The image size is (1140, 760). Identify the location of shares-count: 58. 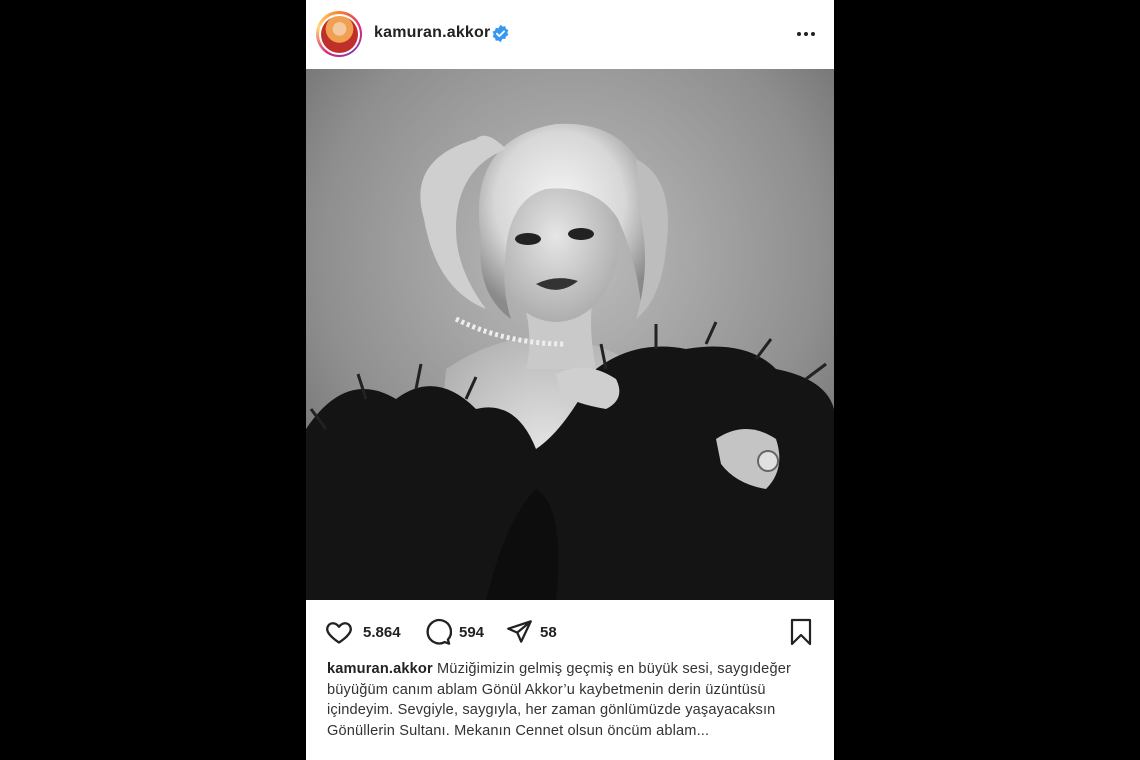
(548, 632).